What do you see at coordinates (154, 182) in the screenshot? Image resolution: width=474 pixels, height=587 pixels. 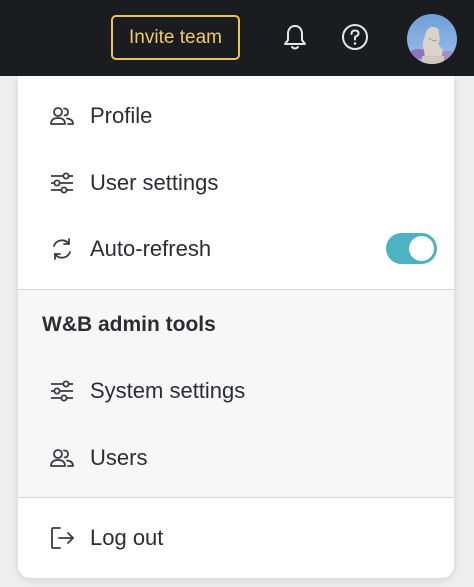 I see `menu-item-label: User settings` at bounding box center [154, 182].